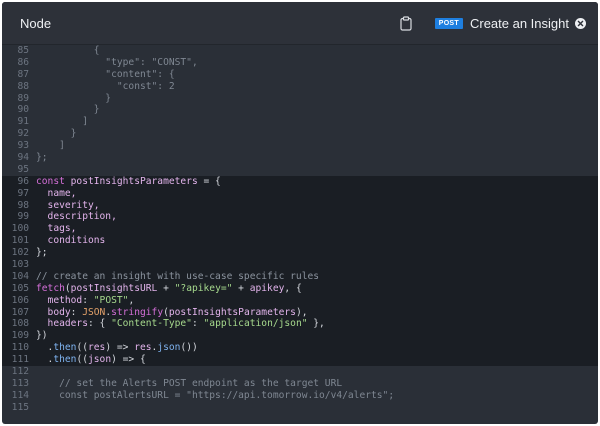 Image resolution: width=600 pixels, height=426 pixels. What do you see at coordinates (45, 360) in the screenshot?
I see `code-token: .` at bounding box center [45, 360].